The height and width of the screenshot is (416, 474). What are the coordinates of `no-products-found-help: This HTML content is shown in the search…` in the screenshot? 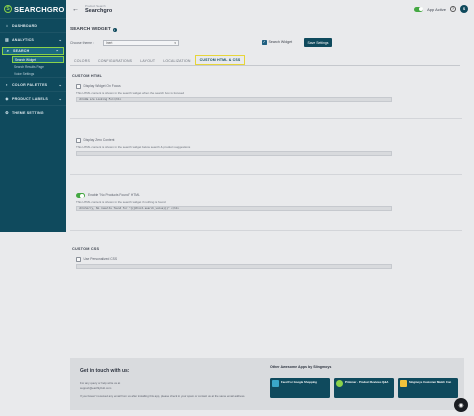 It's located at (121, 202).